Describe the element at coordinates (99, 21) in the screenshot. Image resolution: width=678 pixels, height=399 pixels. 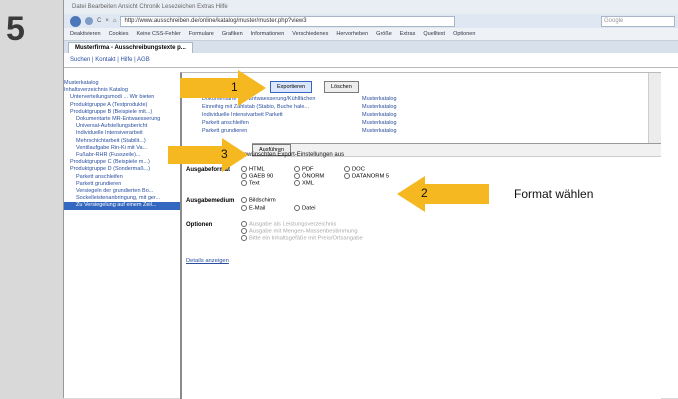
I see `reload-icon: C` at that location.